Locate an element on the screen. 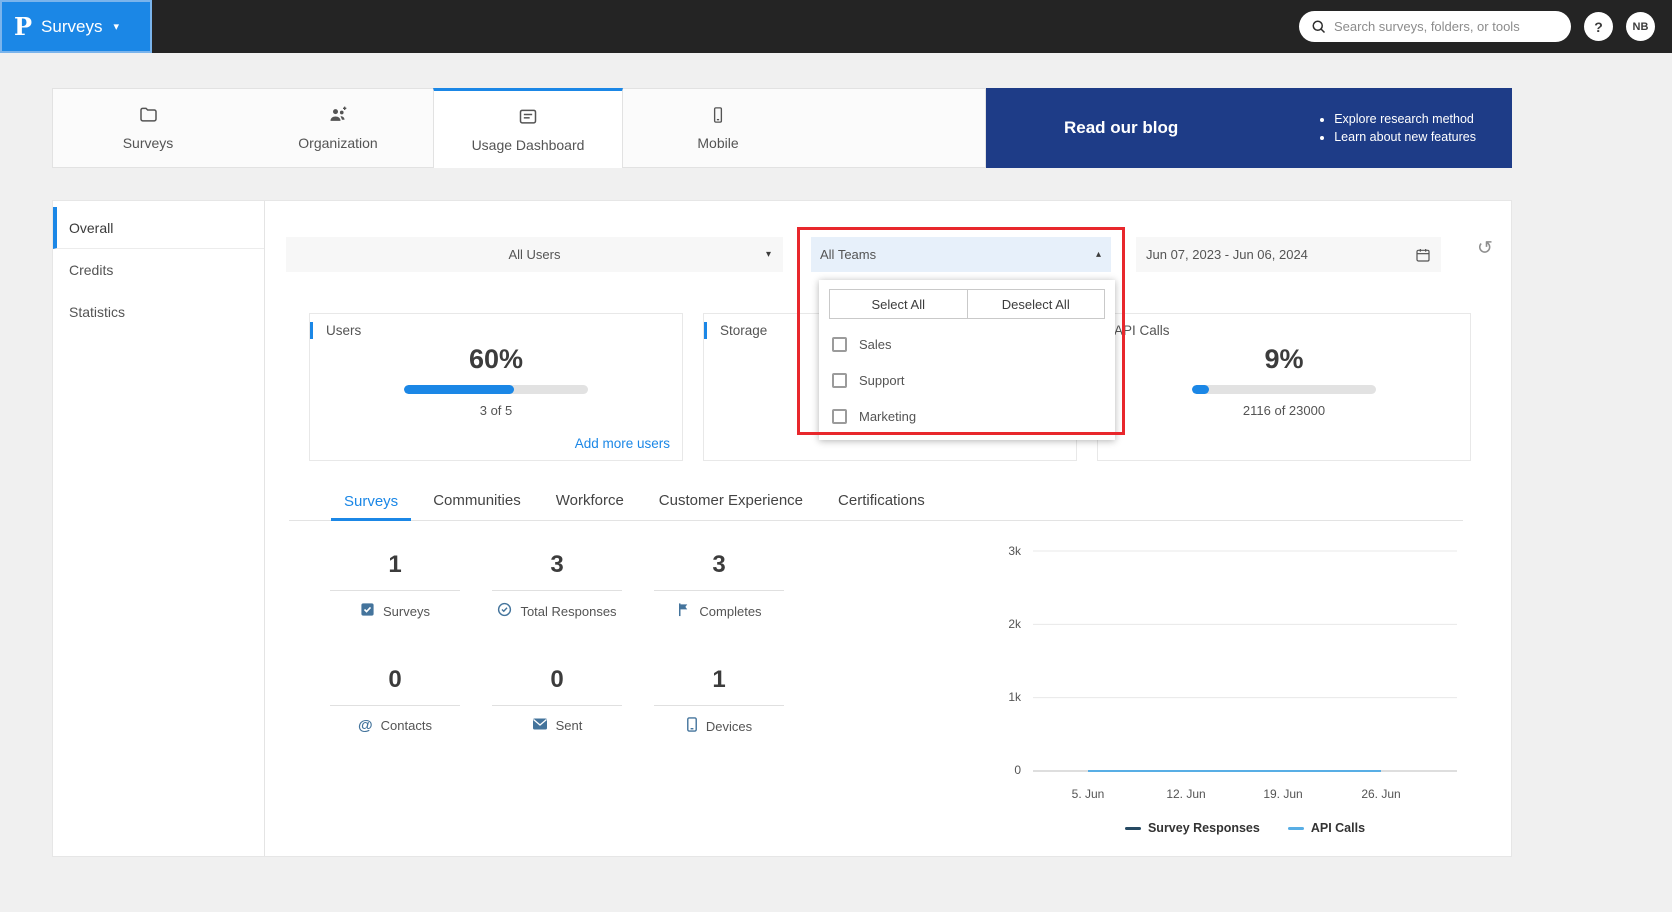  metric-total-responses: 3 Total Responses is located at coordinates (557, 585).